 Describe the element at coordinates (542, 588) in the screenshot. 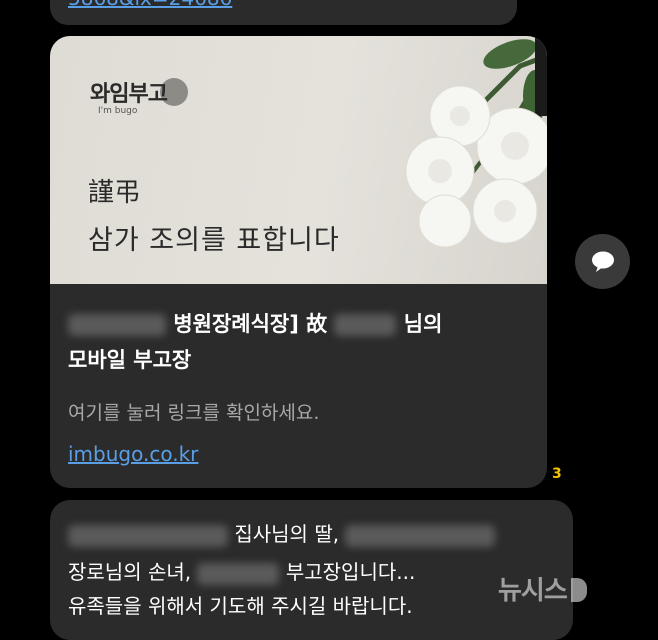

I see `newsis-watermark: 뉴시스` at that location.